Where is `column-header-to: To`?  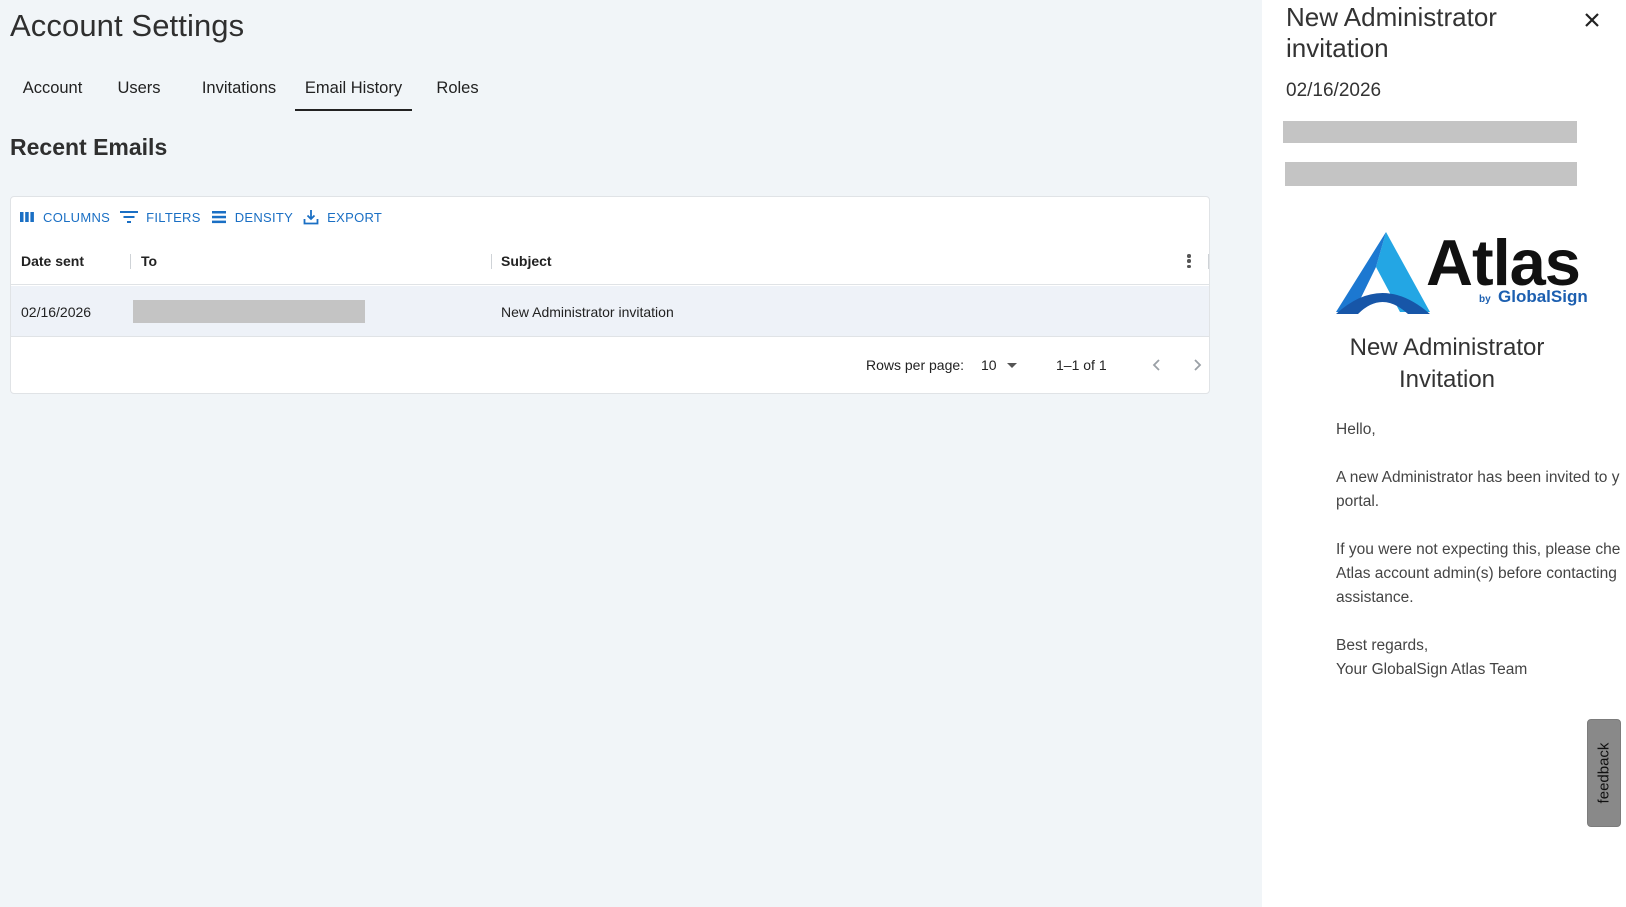
column-header-to: To is located at coordinates (149, 261).